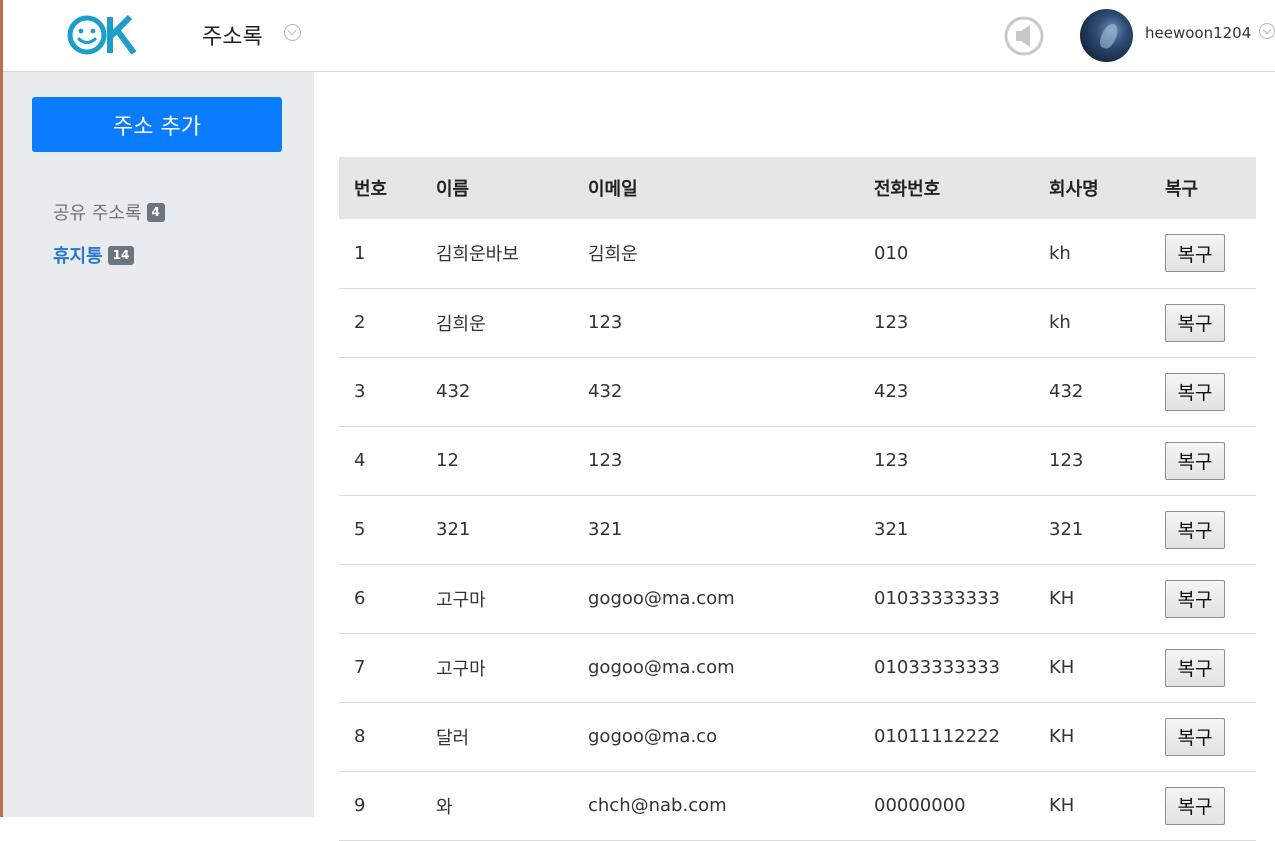 Image resolution: width=1275 pixels, height=841 pixels. Describe the element at coordinates (797, 391) in the screenshot. I see `table-row: 3 432 432 423 432 복구` at that location.